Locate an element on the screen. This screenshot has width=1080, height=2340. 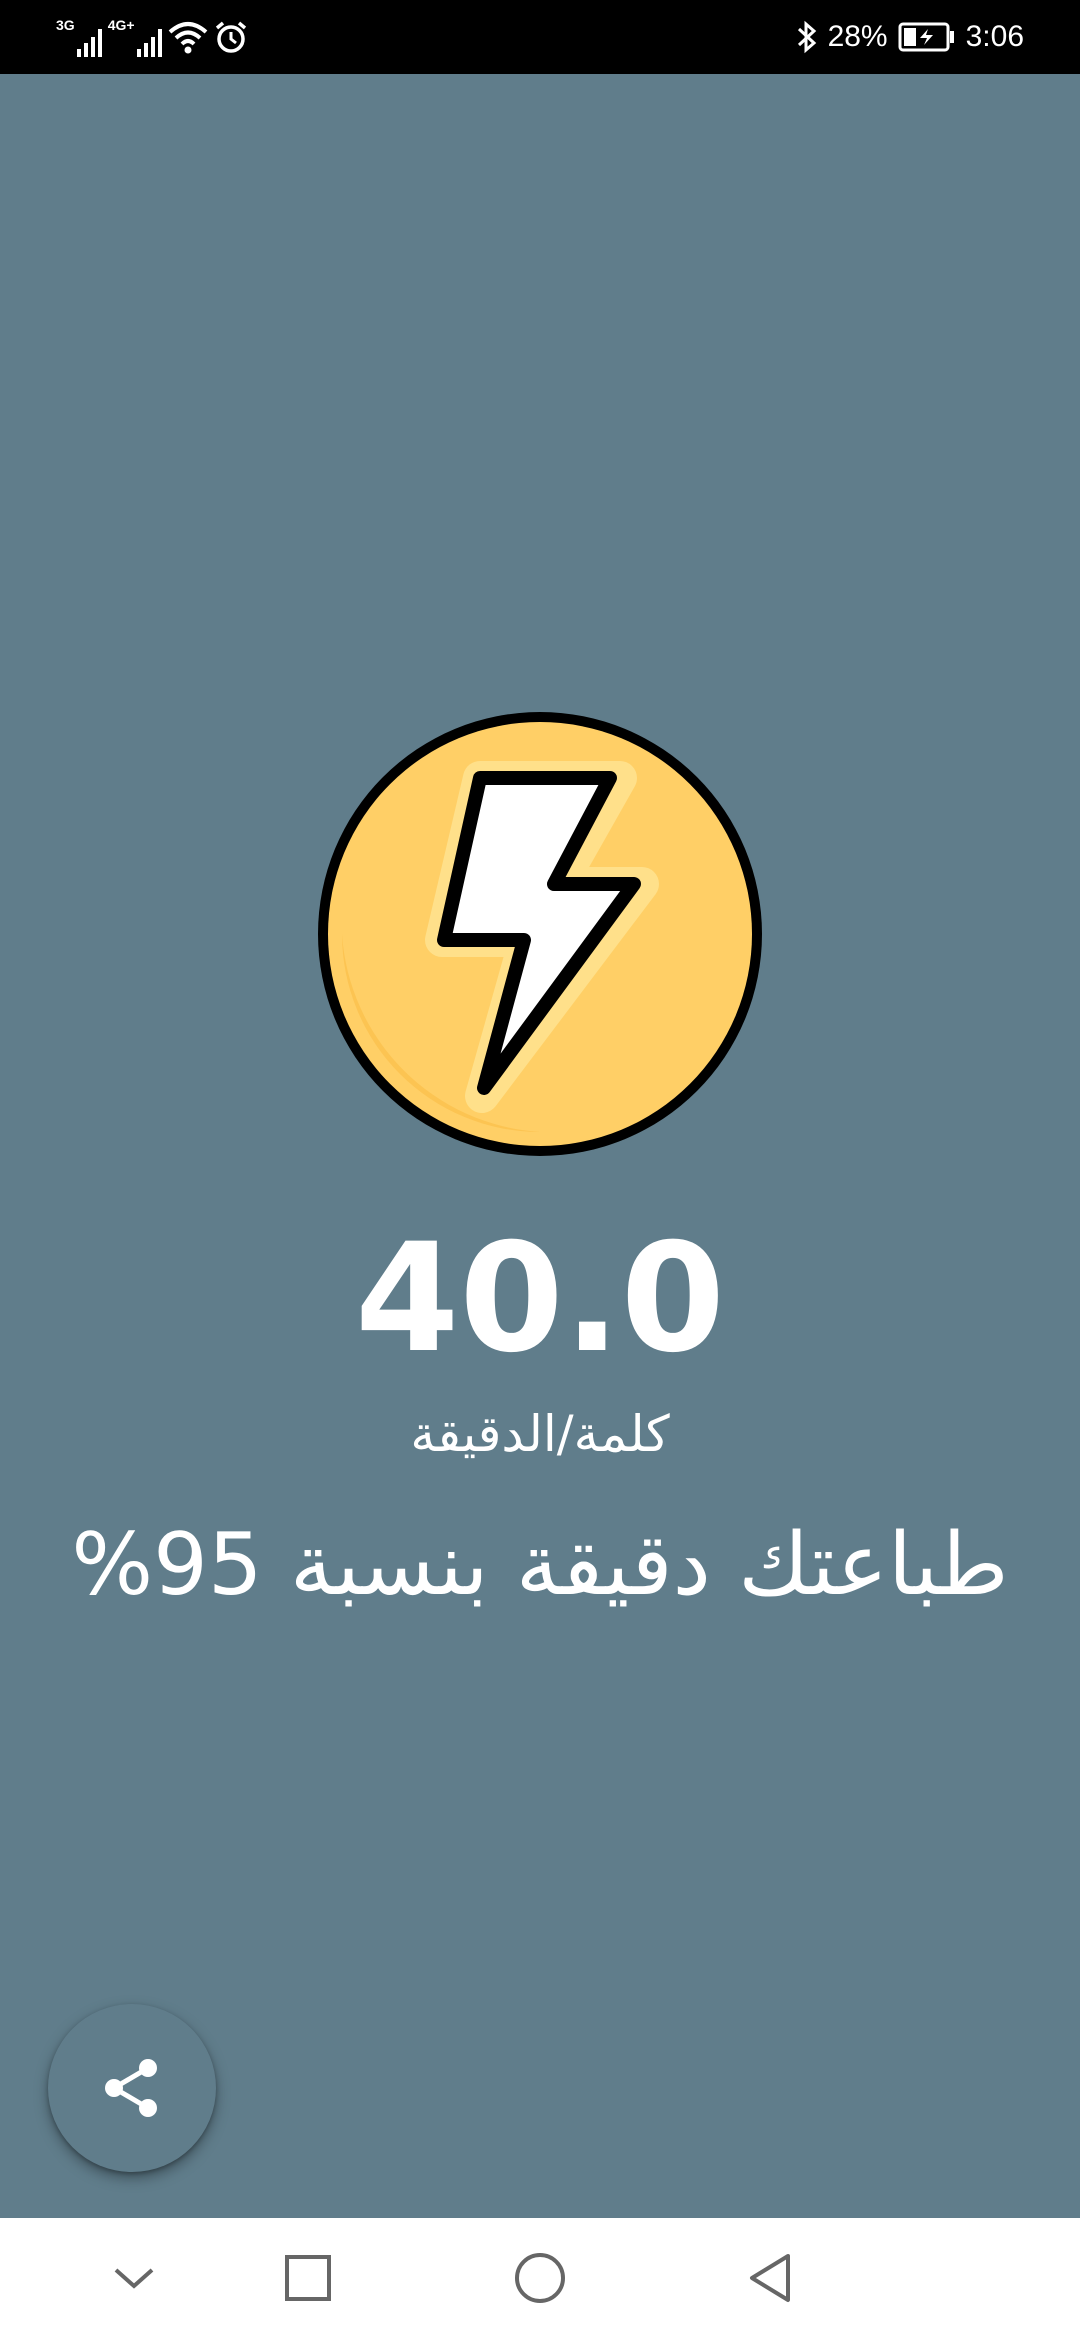
circle-home-icon is located at coordinates (540, 2278).